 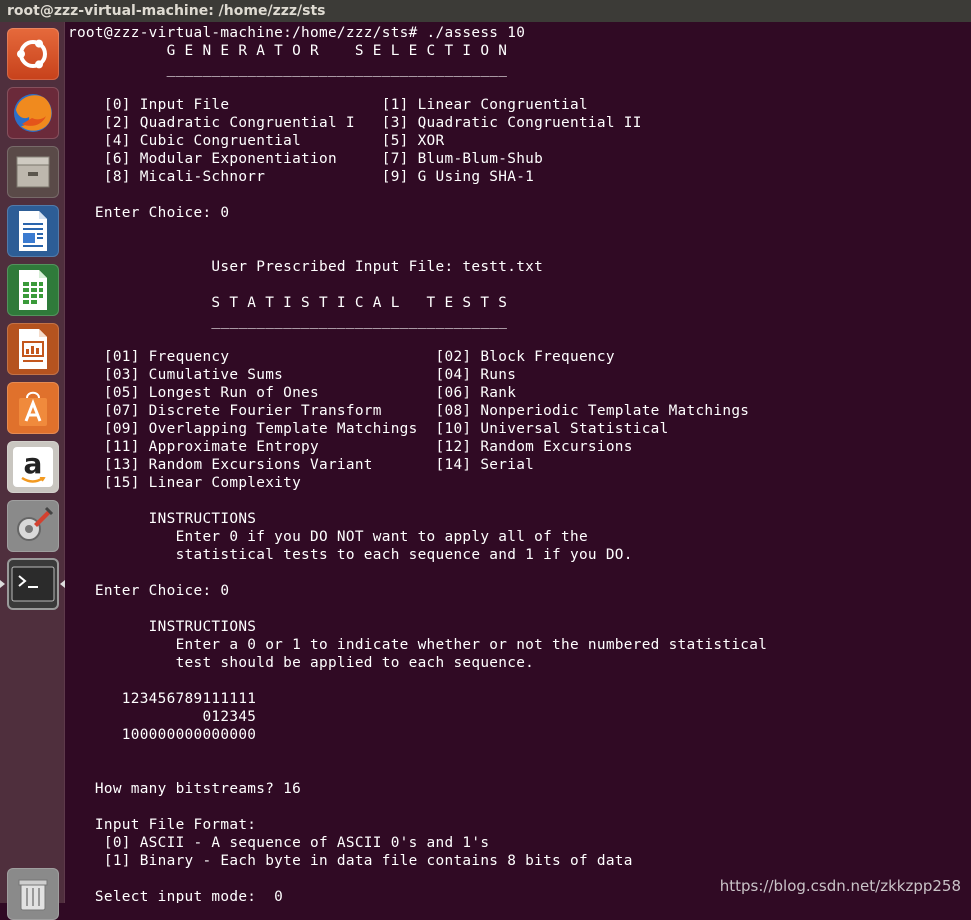 I want to click on terminal-line: 012345, so click(x=162, y=717).